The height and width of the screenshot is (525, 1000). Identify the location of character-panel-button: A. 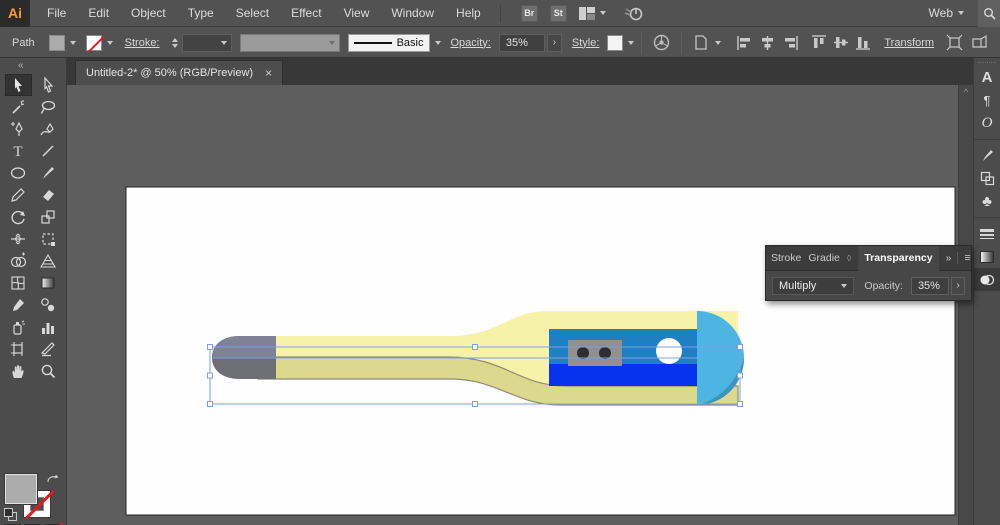
(987, 77).